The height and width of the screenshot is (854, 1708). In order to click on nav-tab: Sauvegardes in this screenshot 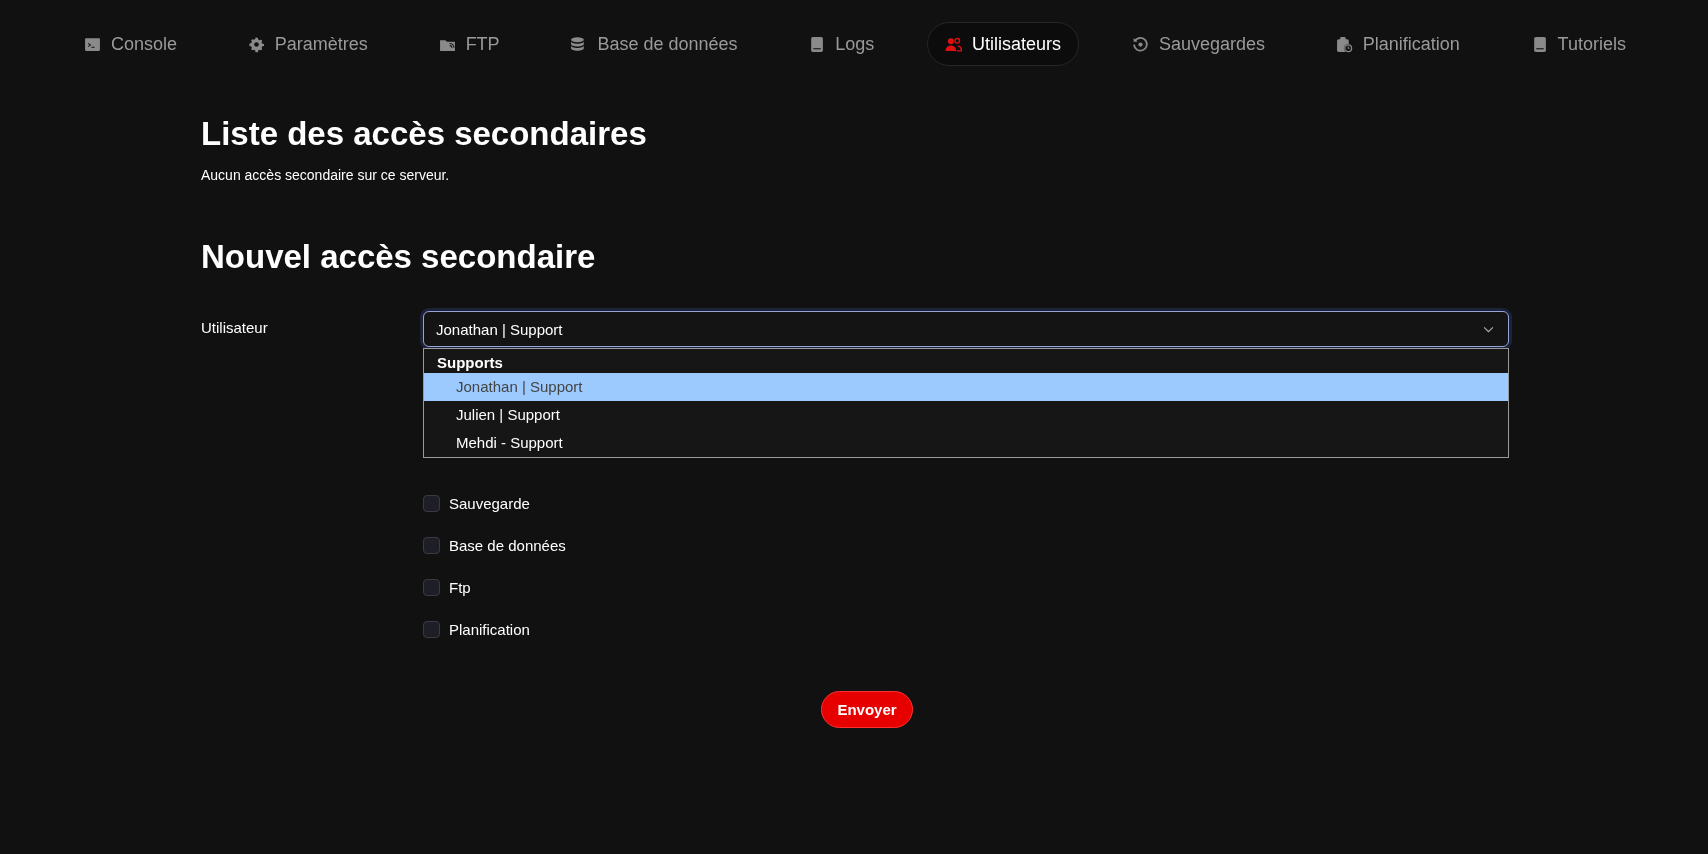, I will do `click(1198, 44)`.